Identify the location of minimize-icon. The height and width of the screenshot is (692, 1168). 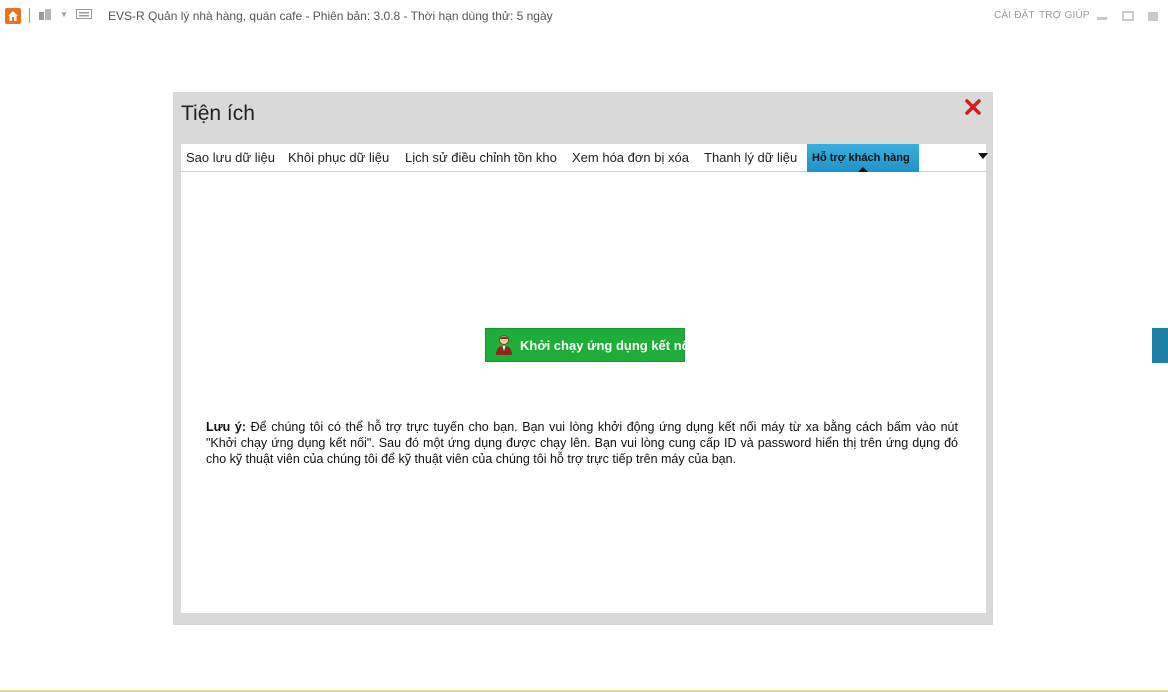
(1102, 16).